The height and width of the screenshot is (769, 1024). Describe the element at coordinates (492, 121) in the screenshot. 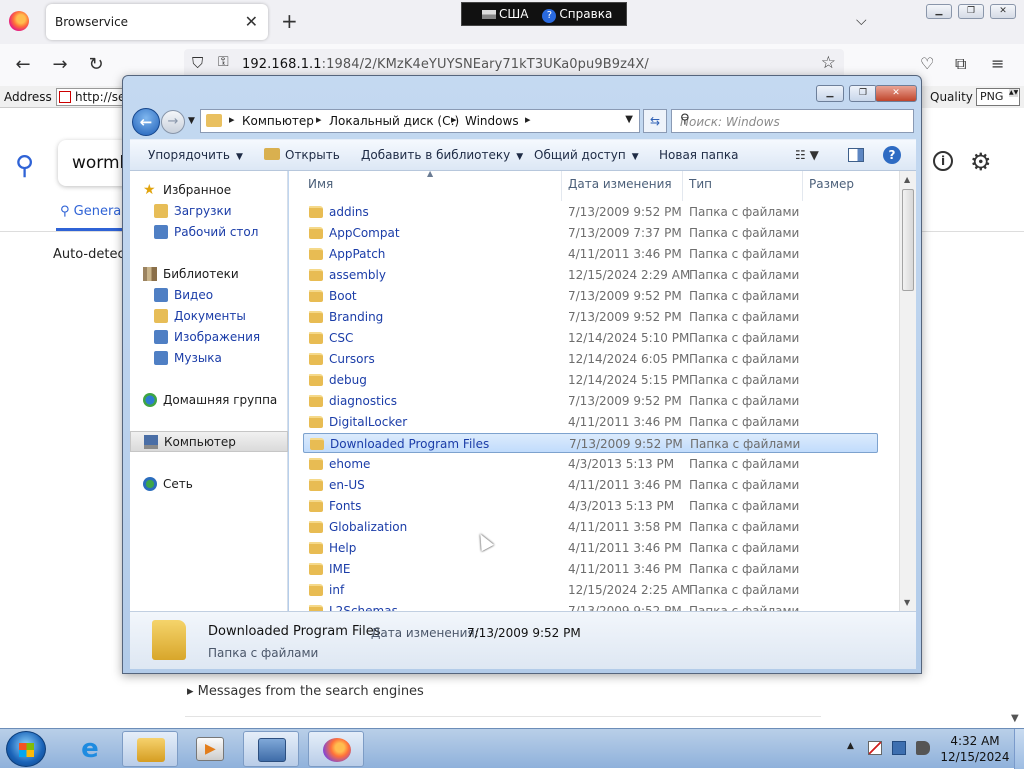

I see `breadcrumb-windows: Windows` at that location.